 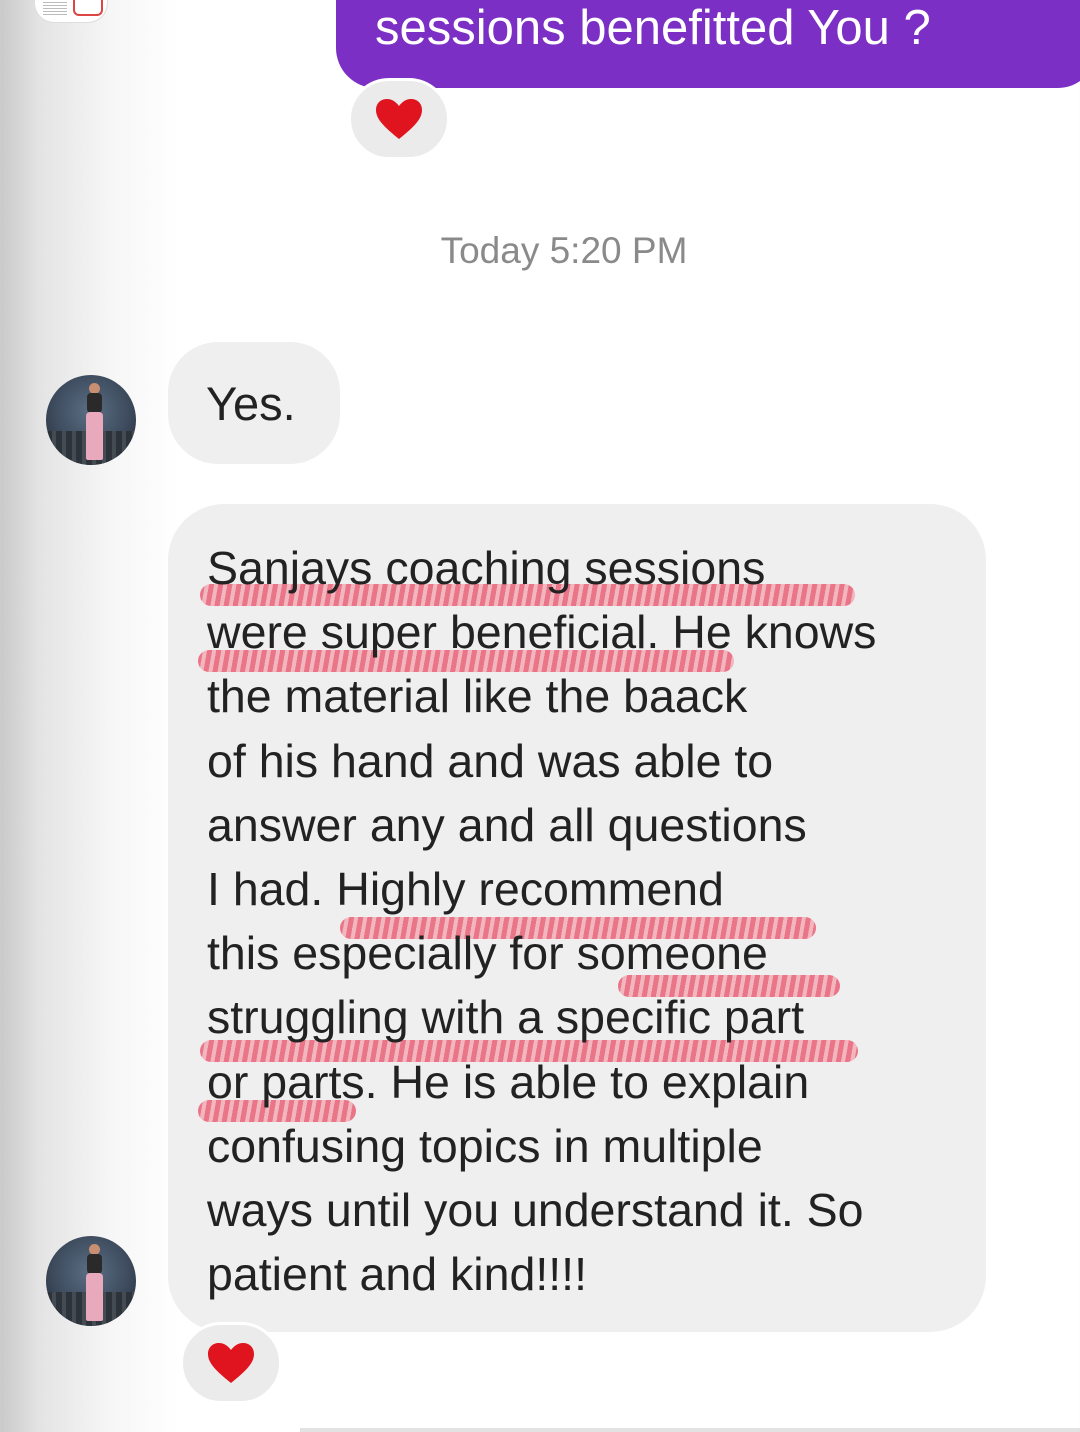 I want to click on message-line: patient and kind!!!!, so click(x=397, y=1274).